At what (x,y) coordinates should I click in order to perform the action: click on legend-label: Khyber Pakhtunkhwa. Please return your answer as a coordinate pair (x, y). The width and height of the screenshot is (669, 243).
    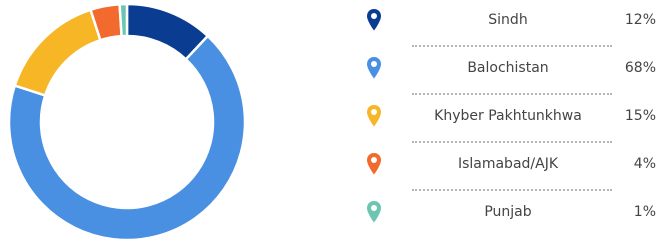
    Looking at the image, I should click on (508, 116).